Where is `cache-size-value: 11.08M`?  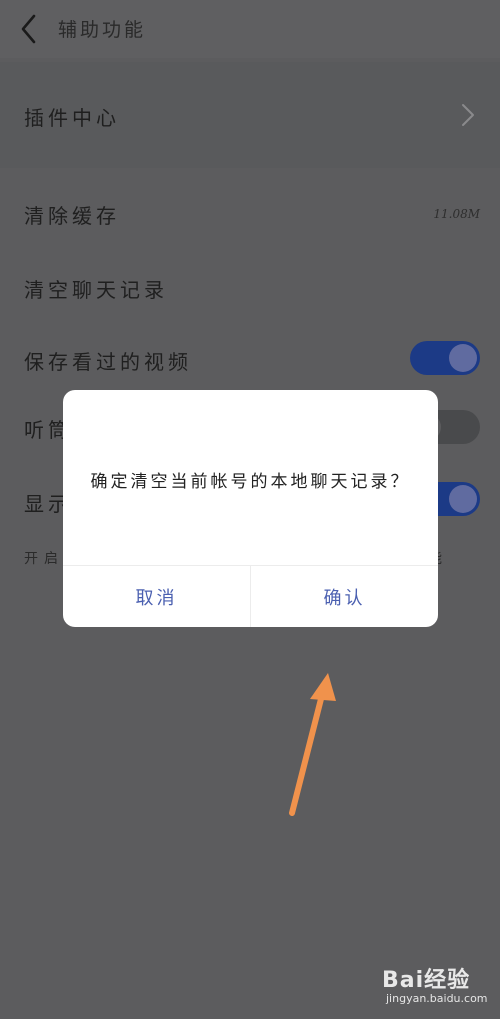
cache-size-value: 11.08M is located at coordinates (456, 214).